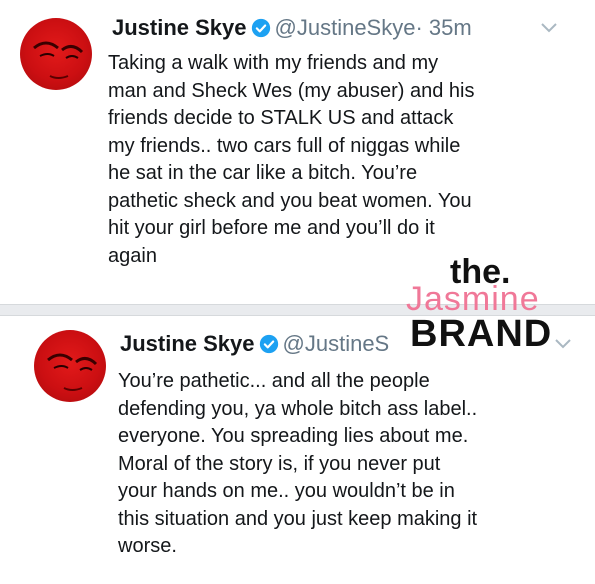 This screenshot has height=584, width=595. Describe the element at coordinates (336, 343) in the screenshot. I see `user-handle: @JustineS` at that location.